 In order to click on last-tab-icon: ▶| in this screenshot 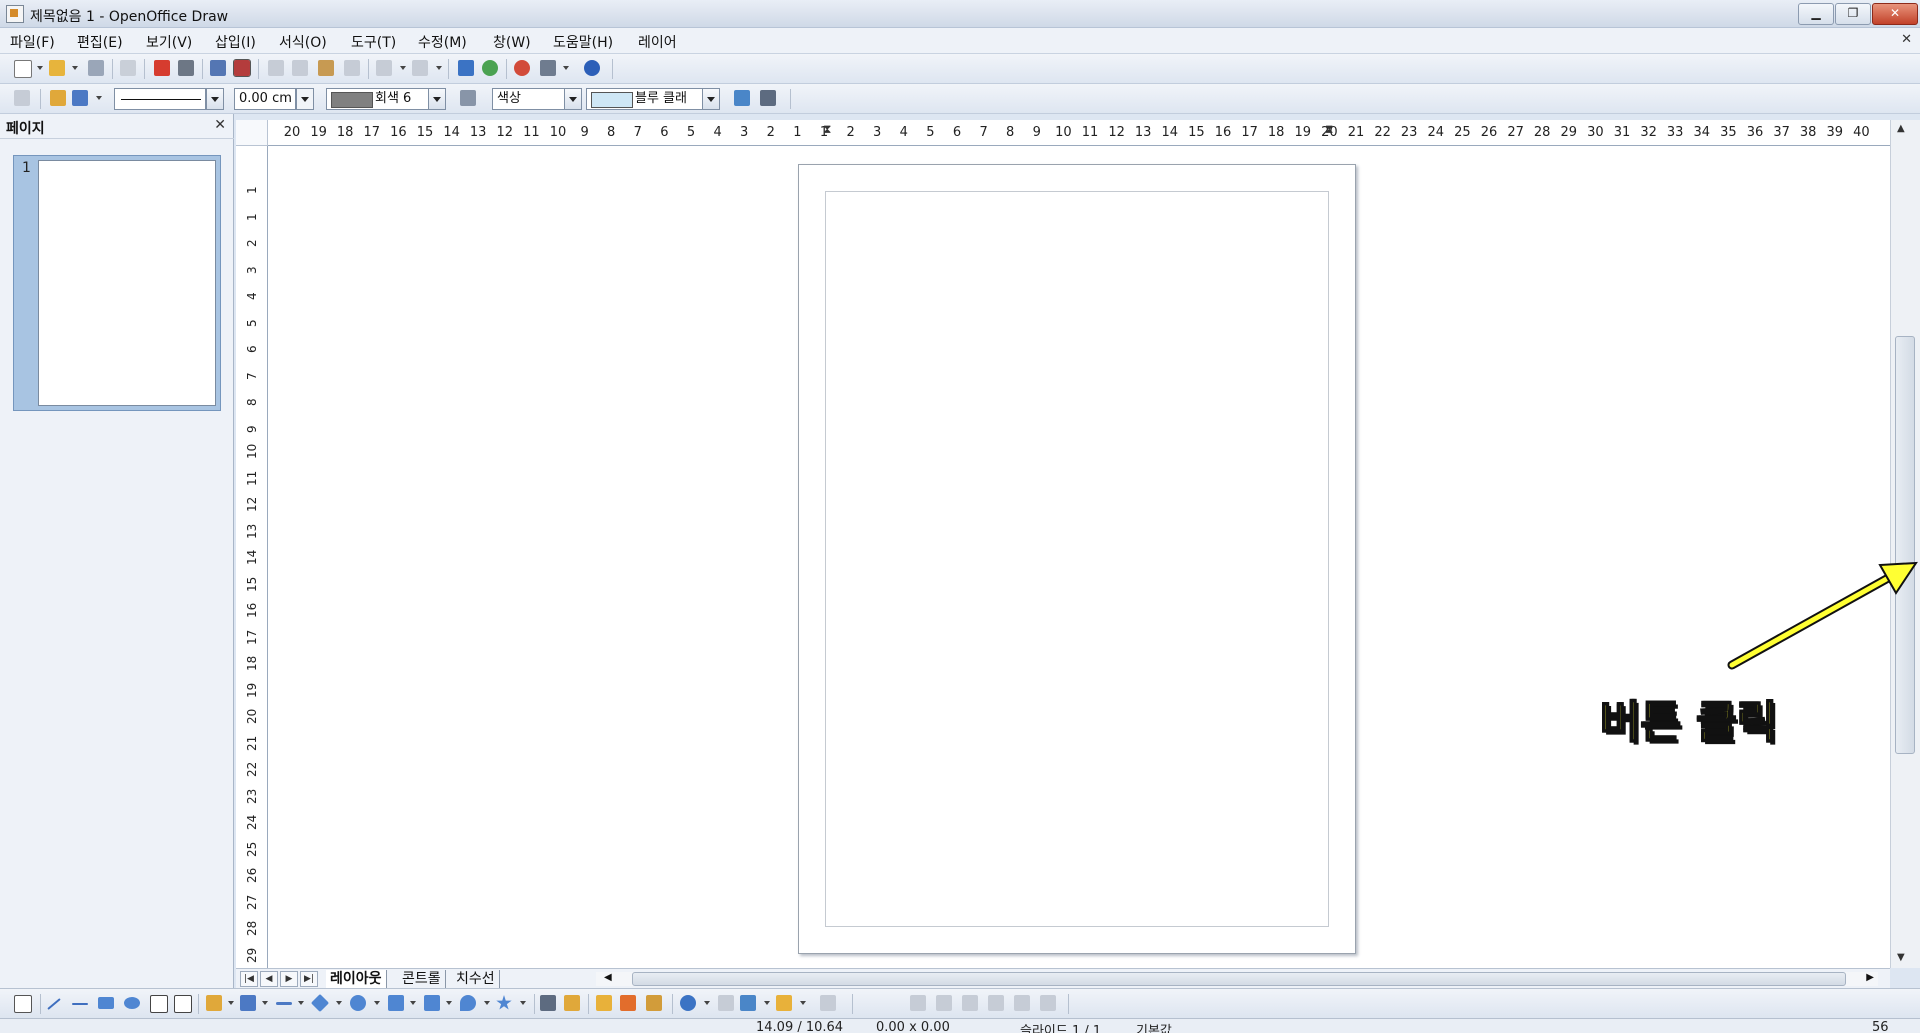, I will do `click(309, 979)`.